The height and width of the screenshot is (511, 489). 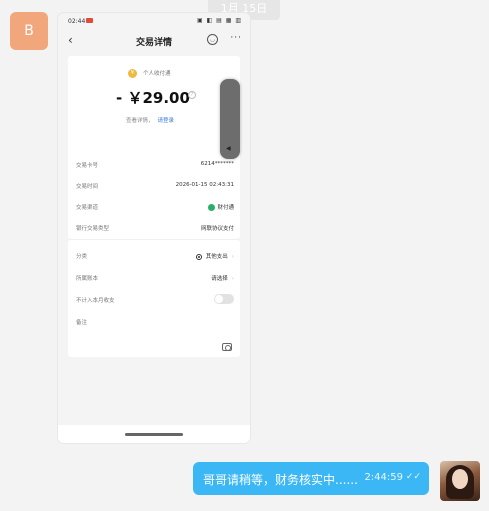 I want to click on note-row: 备注, so click(x=155, y=322).